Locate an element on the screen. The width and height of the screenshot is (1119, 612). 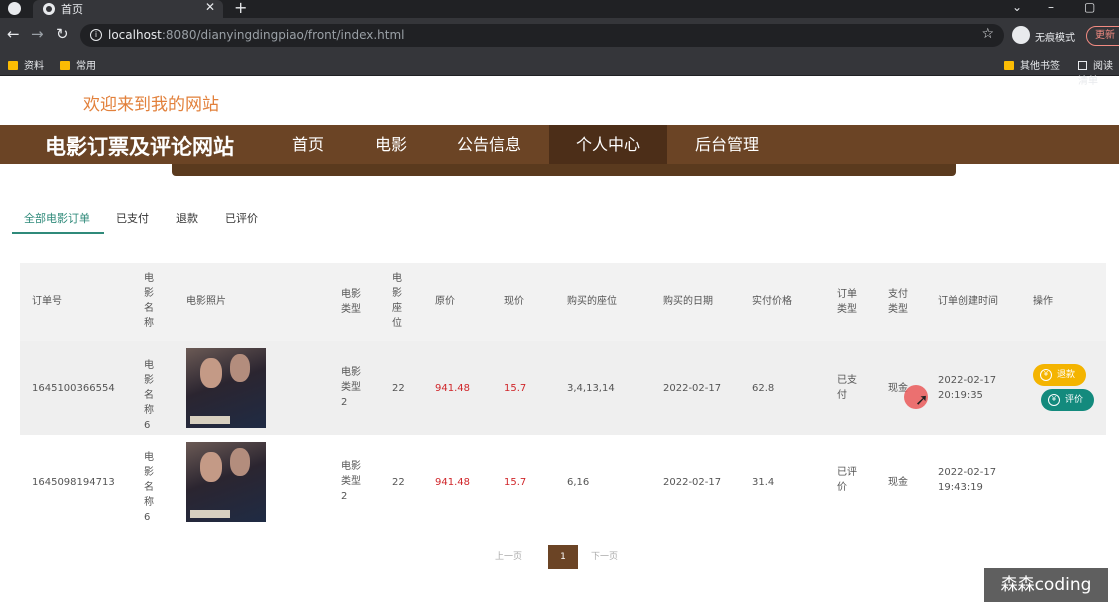
tab-title: 首页 is located at coordinates (72, 9).